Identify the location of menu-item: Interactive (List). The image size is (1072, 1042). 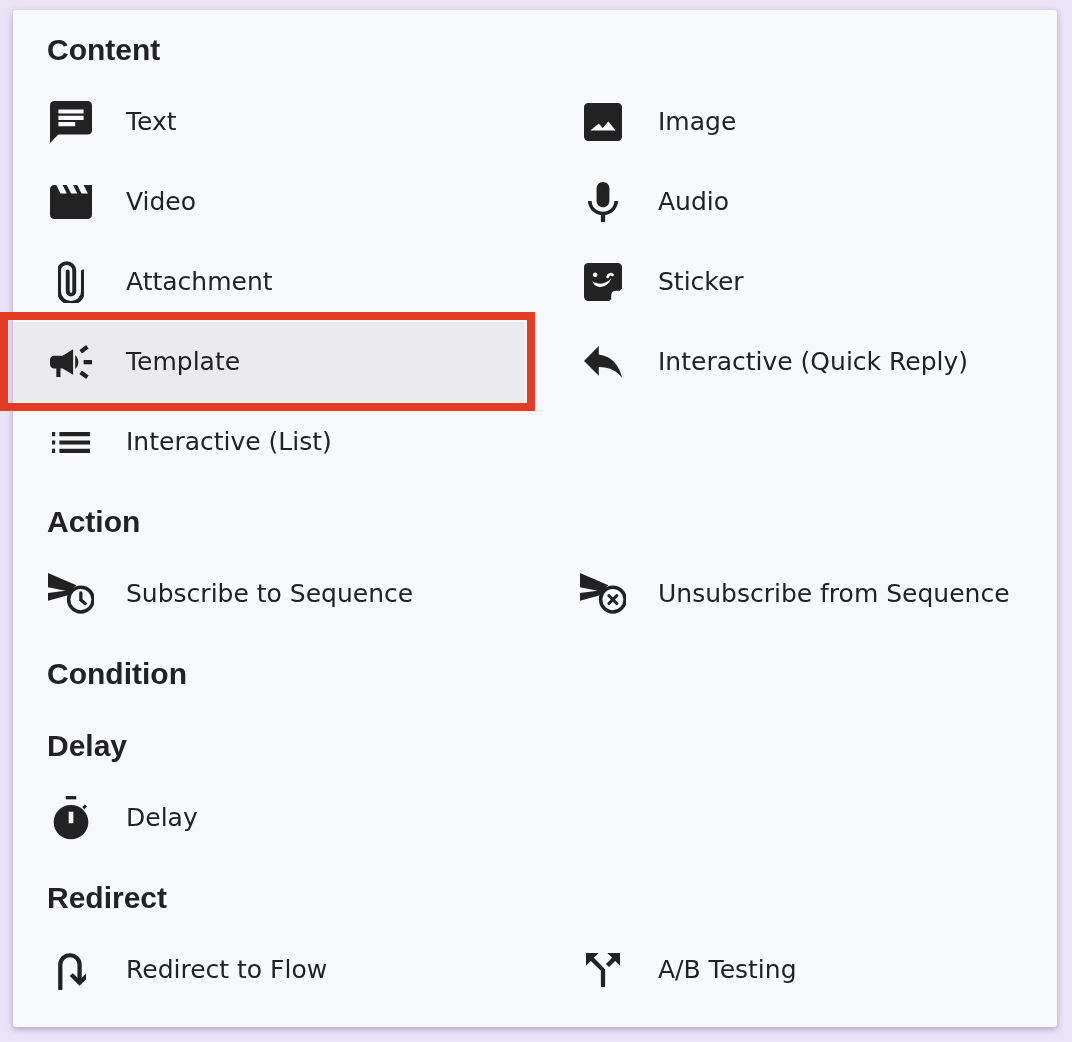
(269, 442).